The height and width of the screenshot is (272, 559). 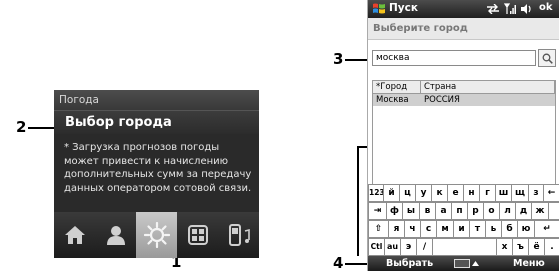 What do you see at coordinates (439, 193) in the screenshot?
I see `key: к` at bounding box center [439, 193].